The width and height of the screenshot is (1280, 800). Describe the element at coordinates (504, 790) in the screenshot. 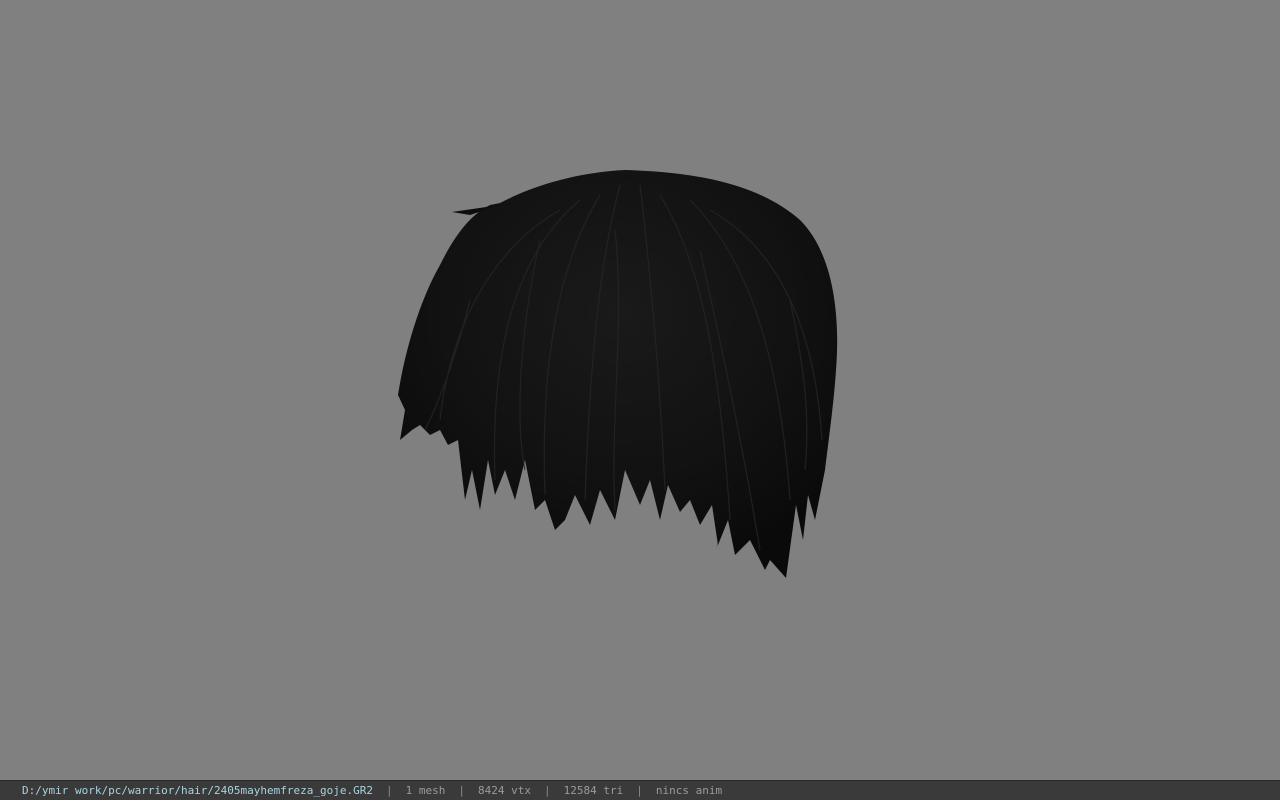

I see `vertex-count: 8424 vtx` at that location.